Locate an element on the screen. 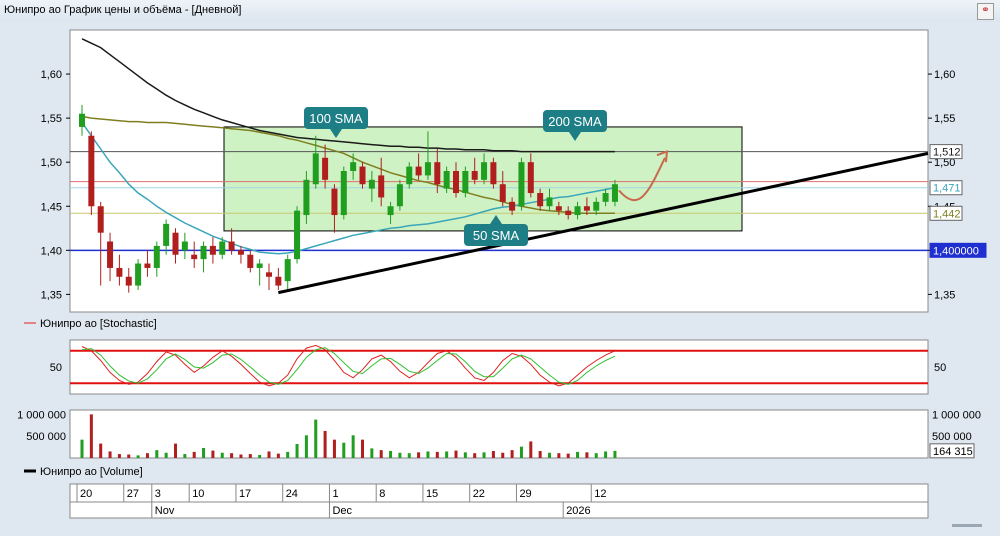 The height and width of the screenshot is (536, 1000). day-label: 17 is located at coordinates (245, 494).